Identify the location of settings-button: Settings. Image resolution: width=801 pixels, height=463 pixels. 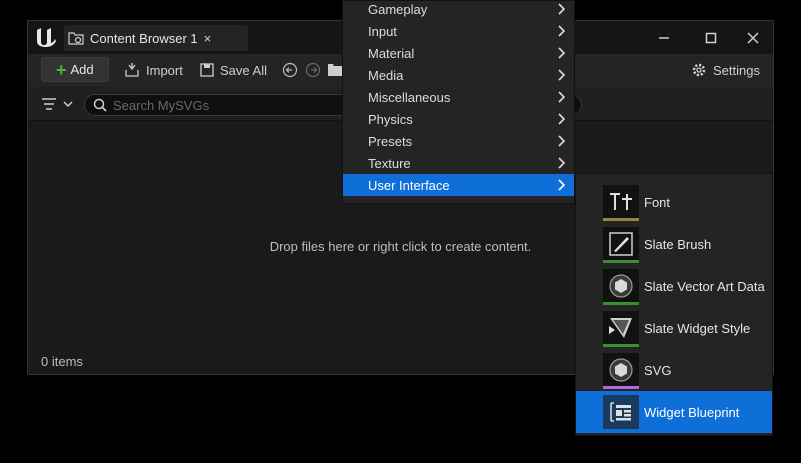
(725, 70).